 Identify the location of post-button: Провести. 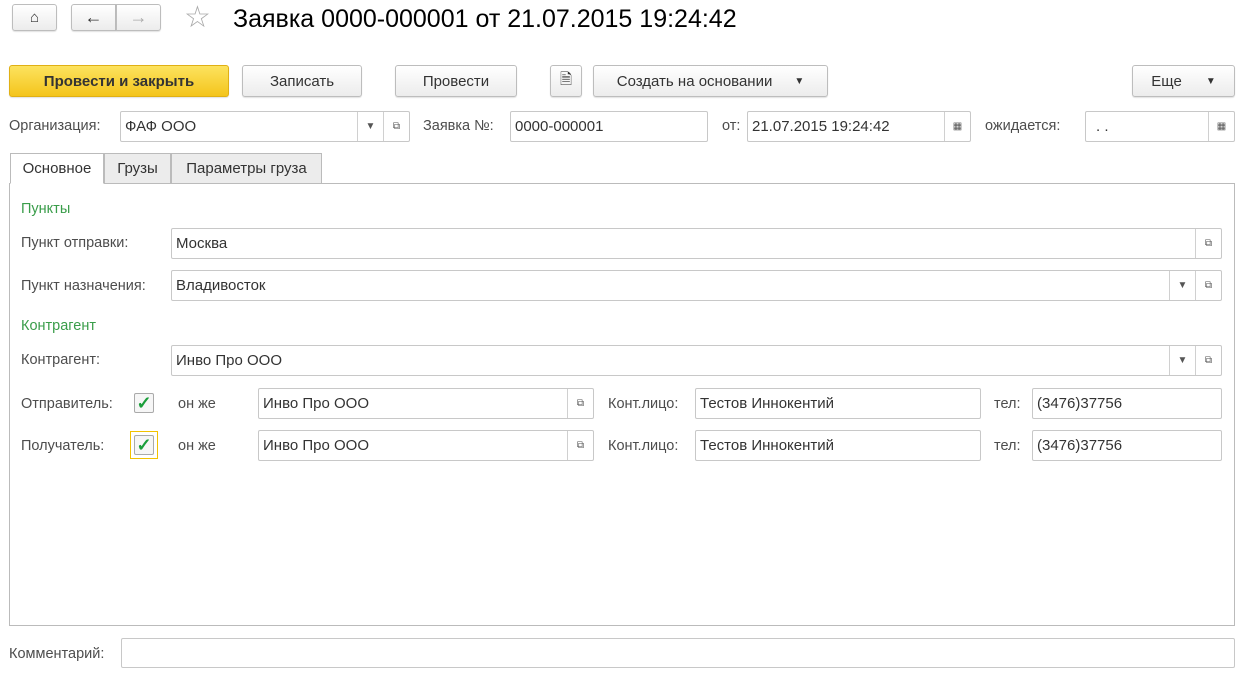
(456, 81).